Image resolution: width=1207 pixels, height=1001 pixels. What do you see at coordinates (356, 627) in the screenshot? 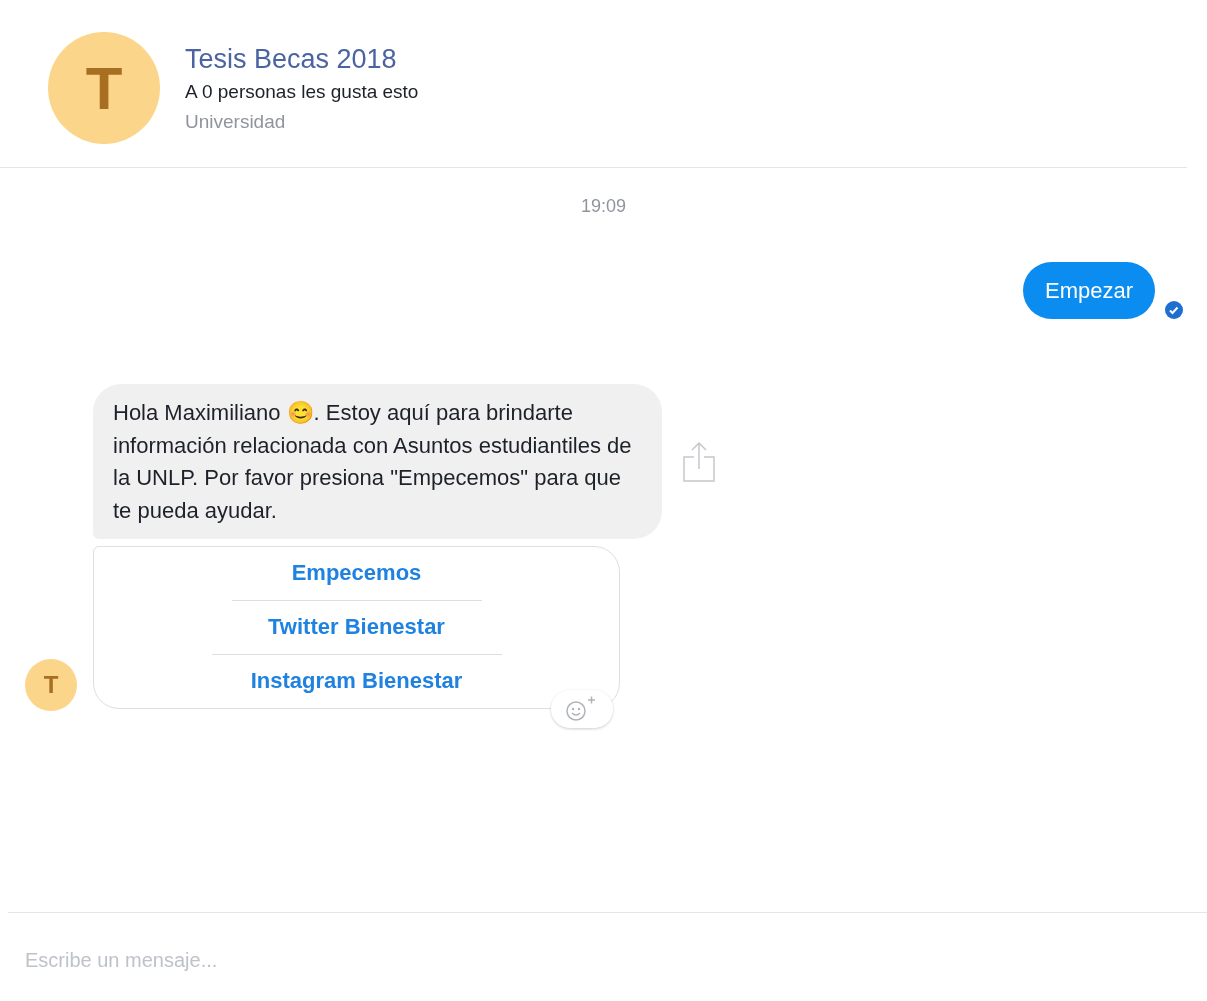
I see `quick-reply-button: Twitter Bienestar` at bounding box center [356, 627].